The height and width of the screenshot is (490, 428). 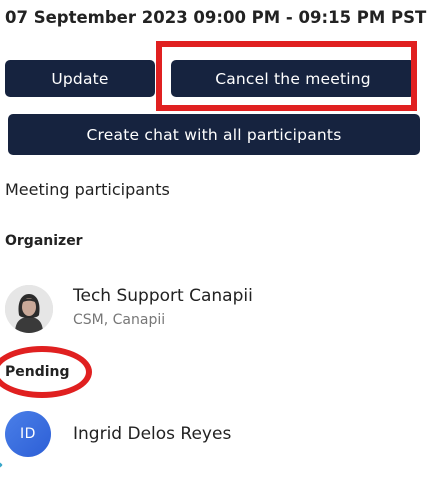 I want to click on organizer-role: CSM, Canapii, so click(x=119, y=320).